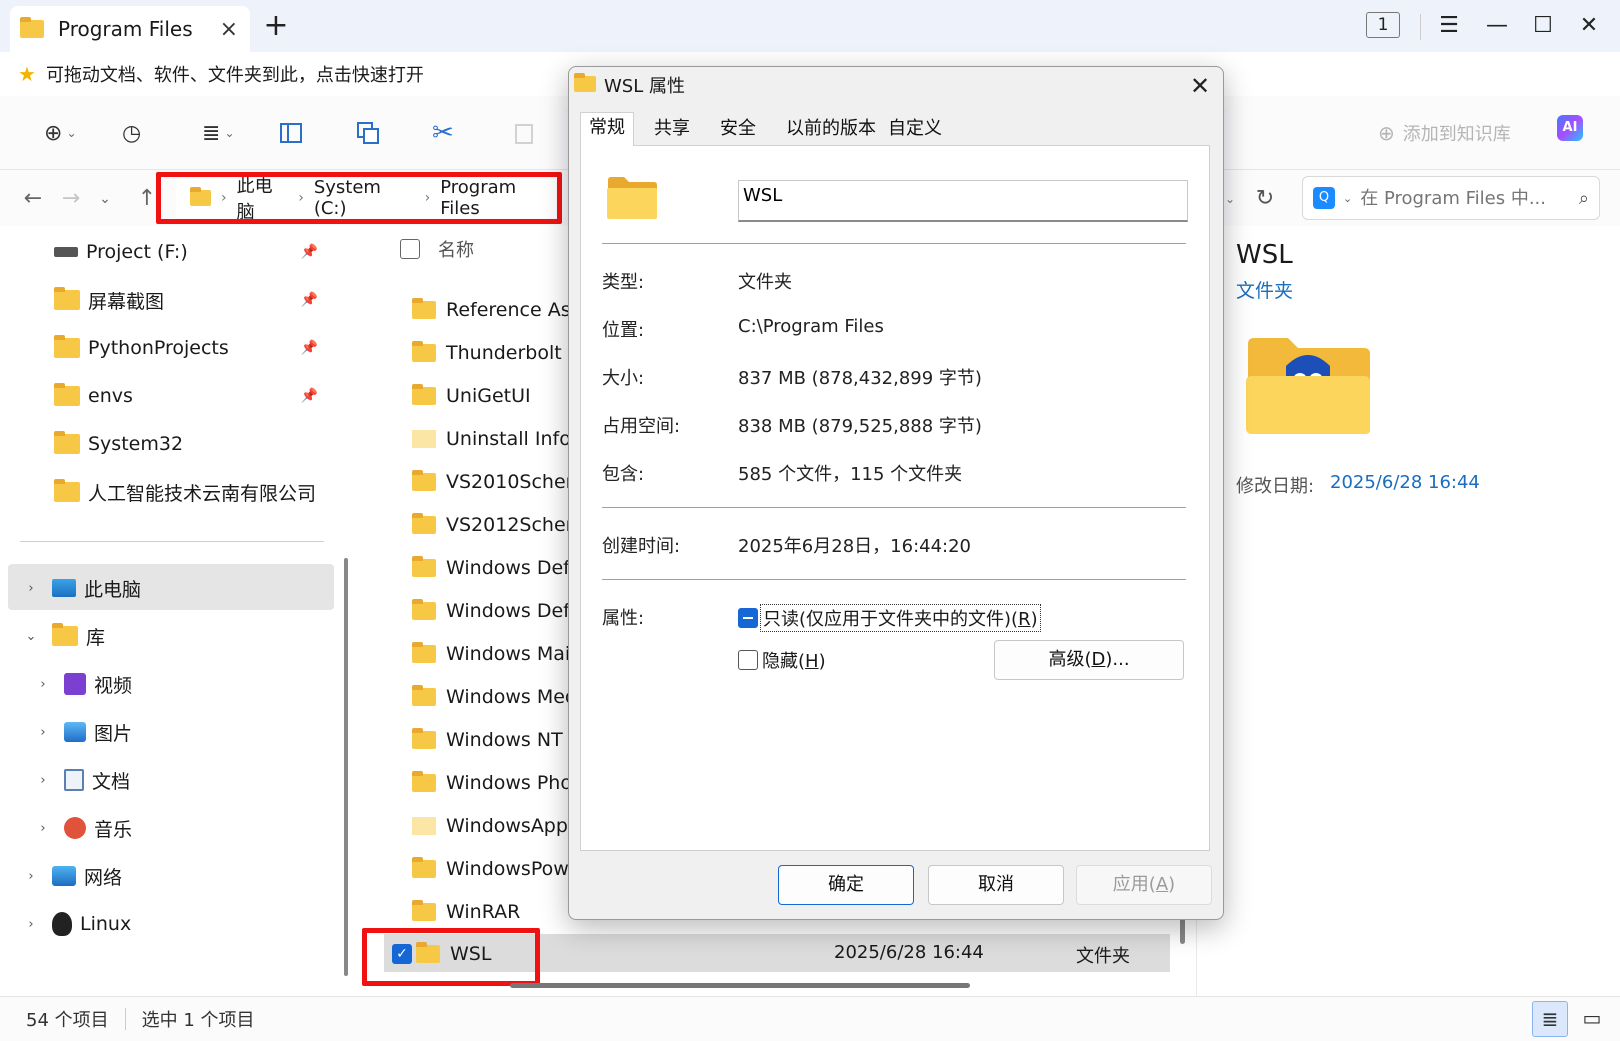 Image resolution: width=1620 pixels, height=1041 pixels. Describe the element at coordinates (309, 396) in the screenshot. I see `pin-icon: 📌` at that location.